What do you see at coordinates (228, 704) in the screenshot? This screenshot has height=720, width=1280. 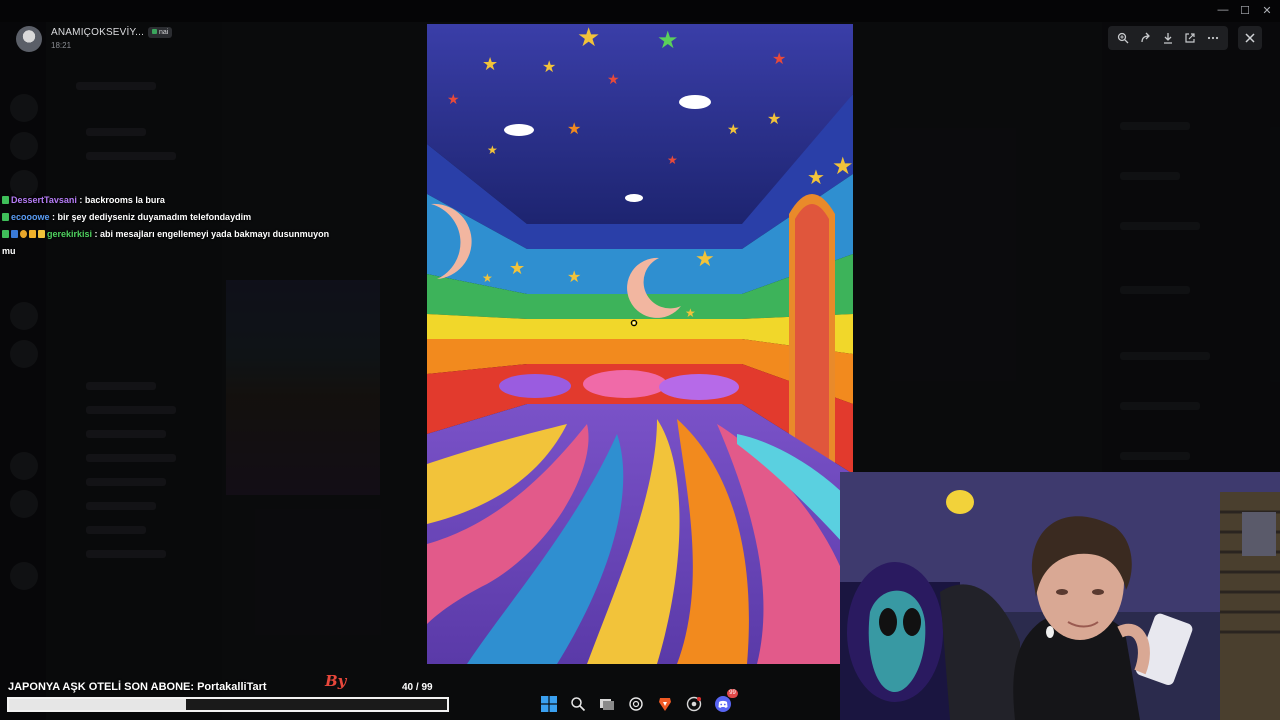 I see `sub-goal-progress` at bounding box center [228, 704].